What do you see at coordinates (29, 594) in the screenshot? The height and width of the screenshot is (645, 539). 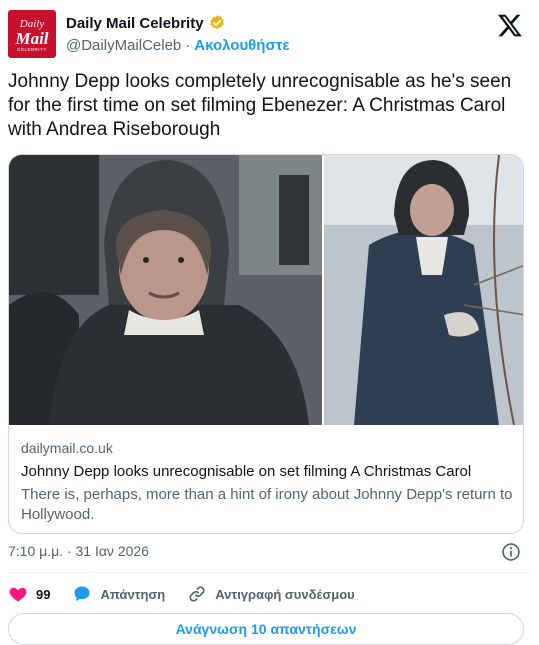 I see `like-button: 99` at bounding box center [29, 594].